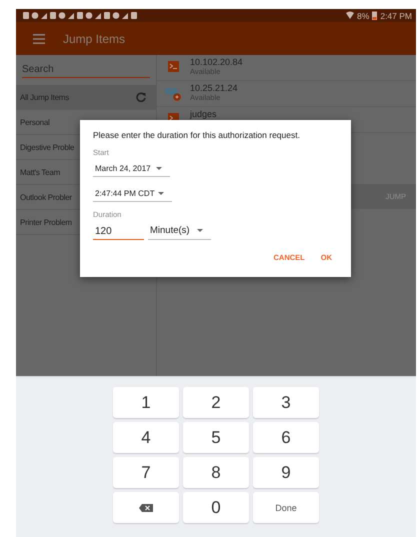 This screenshot has height=537, width=419. I want to click on terminal-icon, so click(173, 66).